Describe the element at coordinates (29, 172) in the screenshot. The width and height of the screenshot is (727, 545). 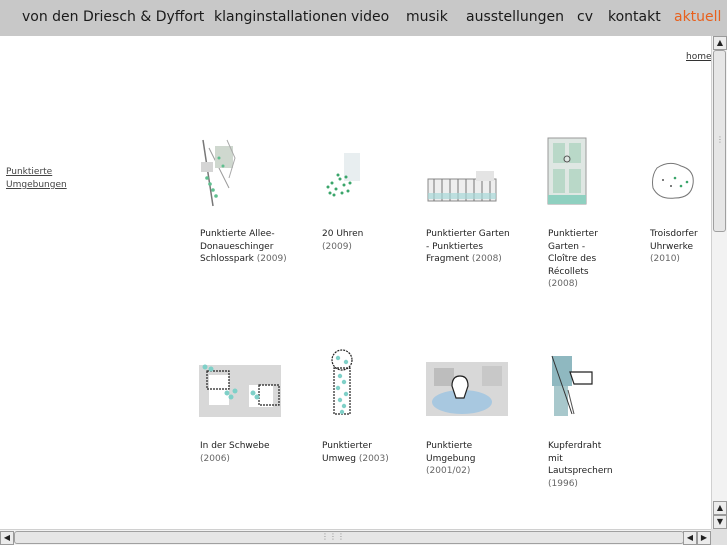
I see `sidebar-link-line-1: Punktierte` at that location.